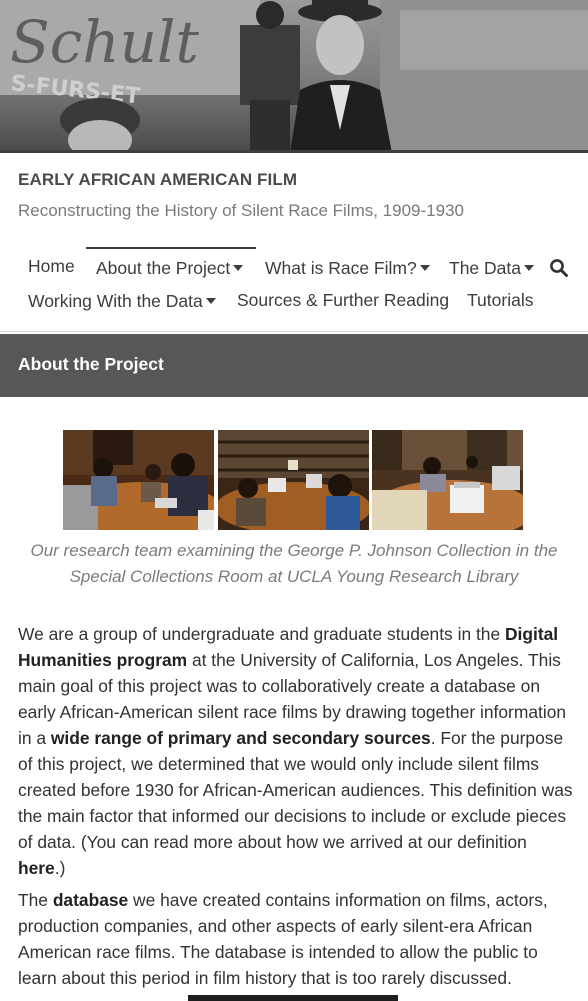  I want to click on bold-text: database, so click(90, 900).